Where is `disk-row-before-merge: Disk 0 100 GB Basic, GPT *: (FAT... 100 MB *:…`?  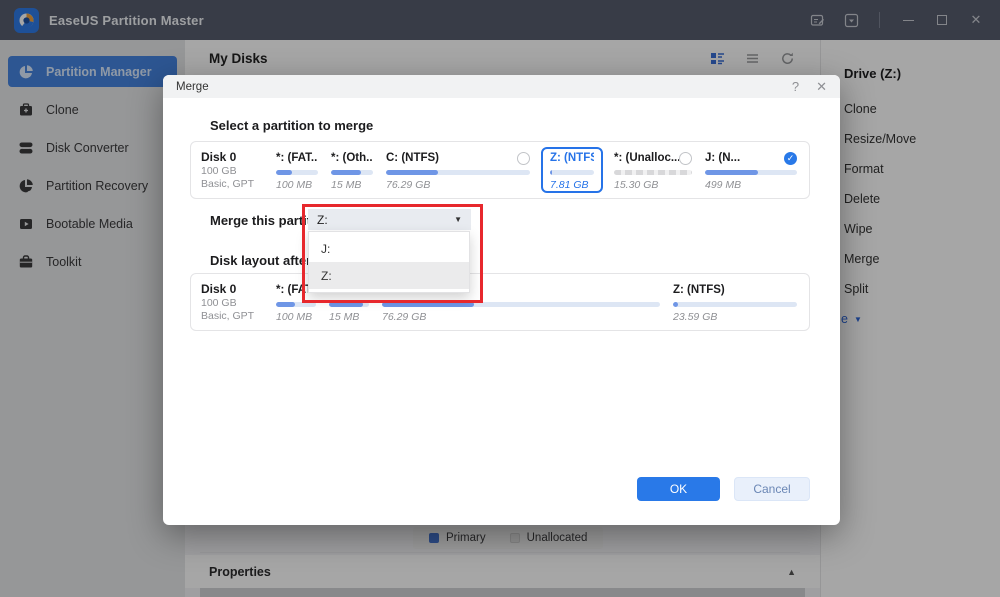 disk-row-before-merge: Disk 0 100 GB Basic, GPT *: (FAT... 100 MB *:… is located at coordinates (500, 170).